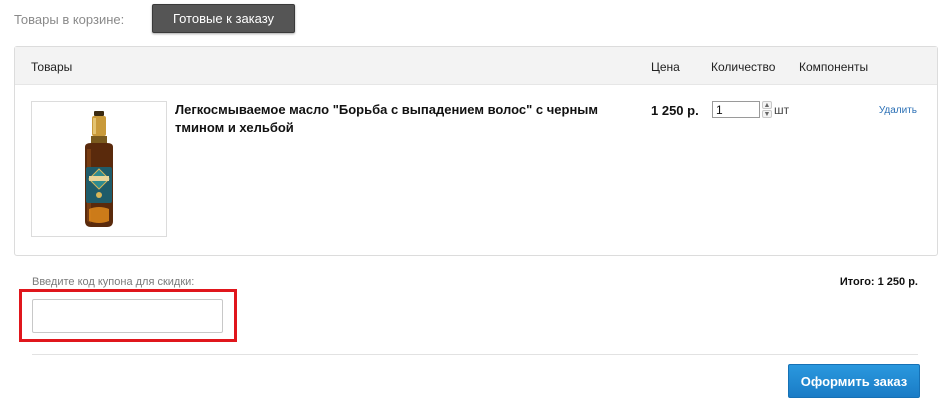 This screenshot has width=943, height=414. Describe the element at coordinates (898, 110) in the screenshot. I see `remove-item-link: Удалить` at that location.